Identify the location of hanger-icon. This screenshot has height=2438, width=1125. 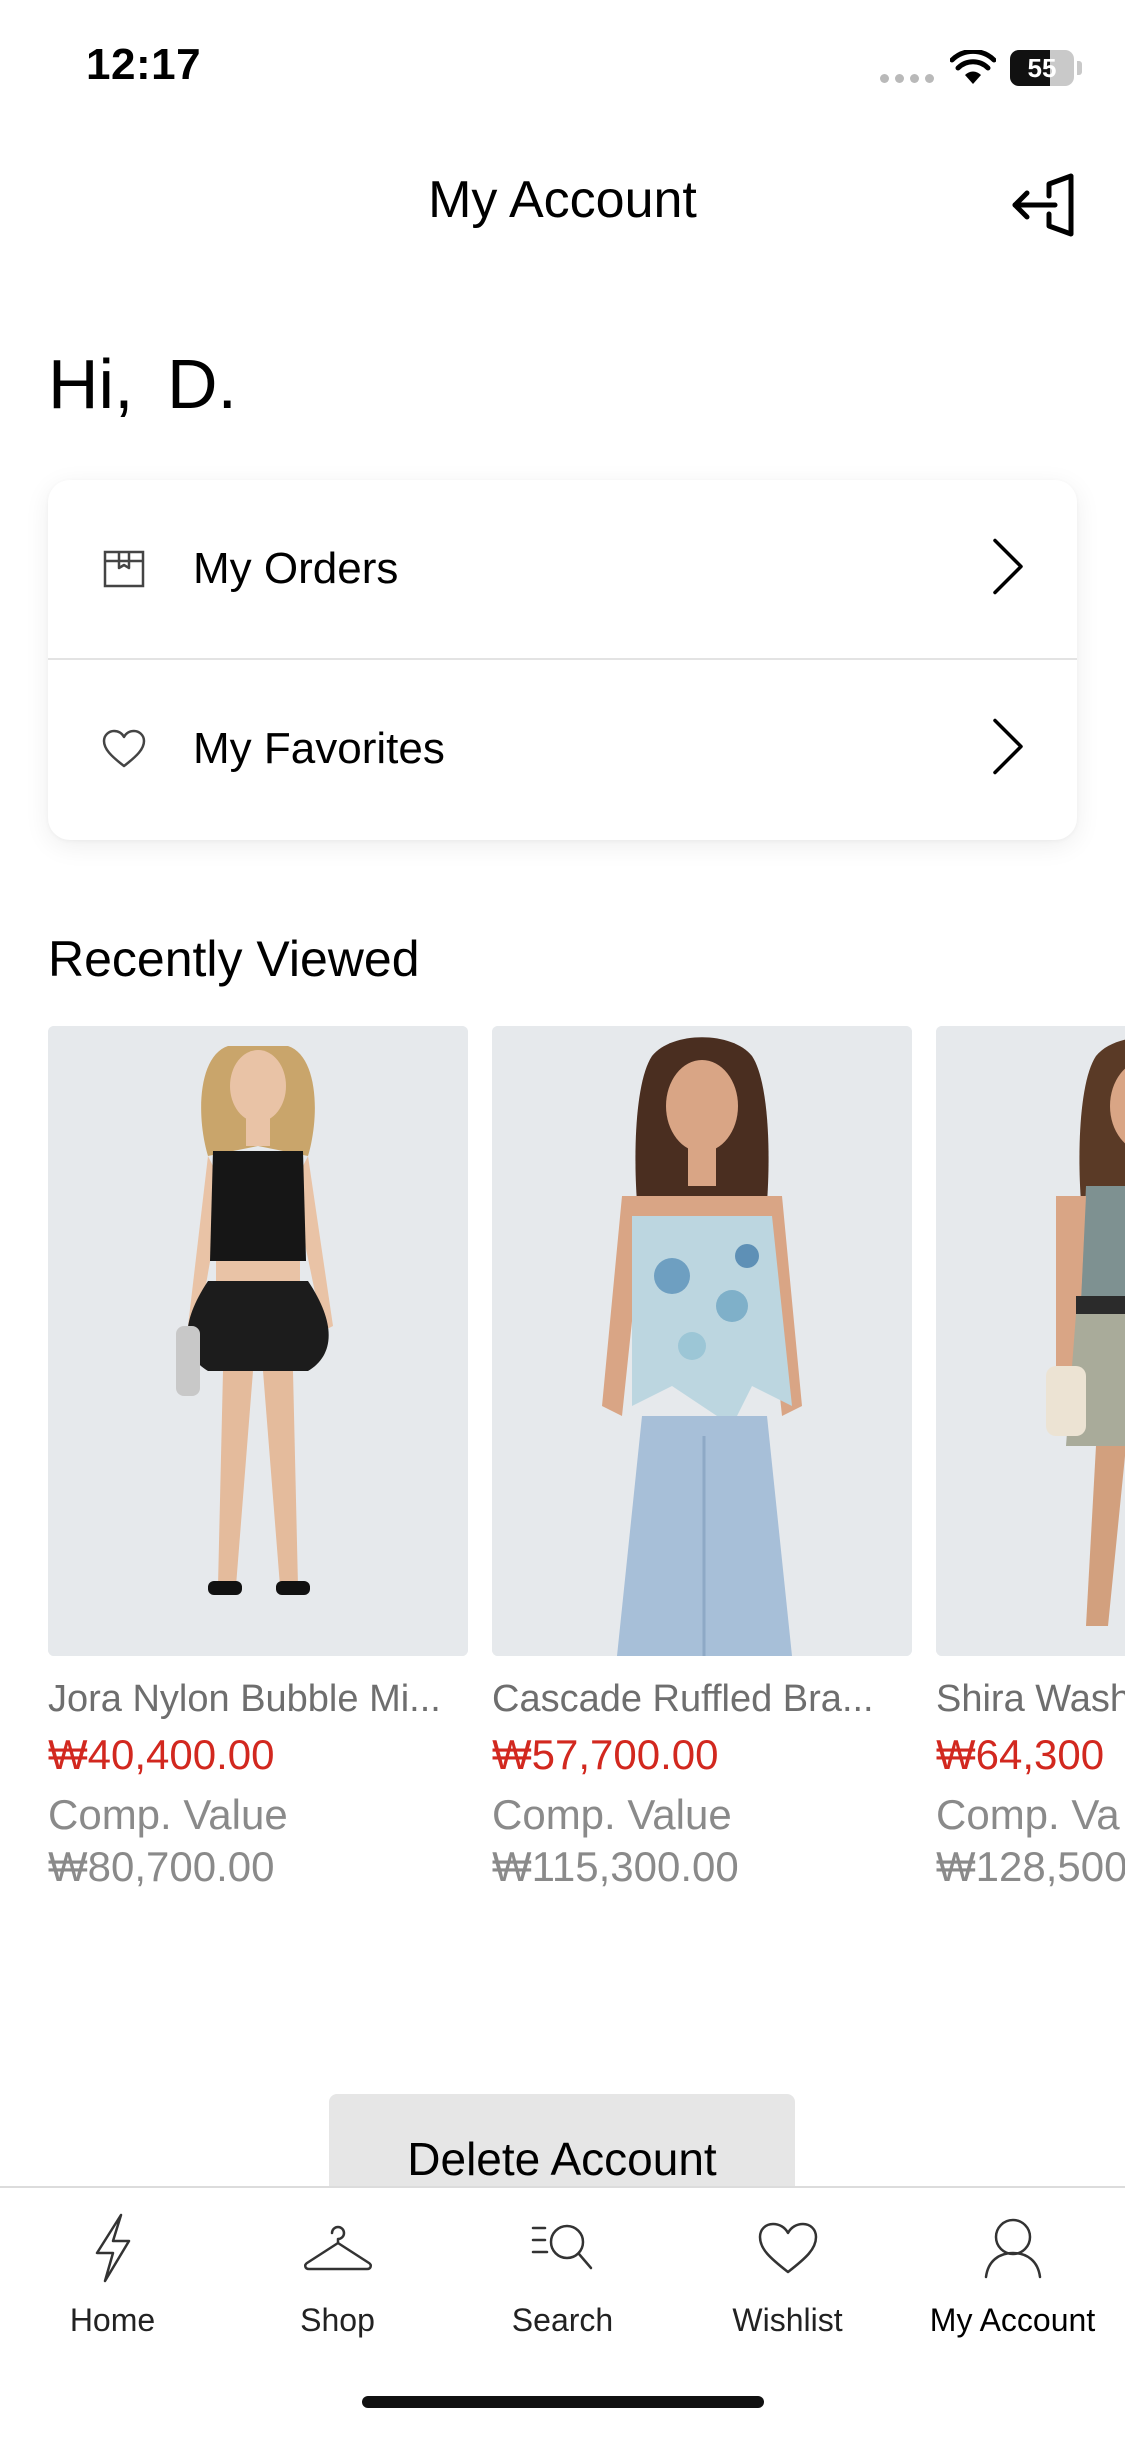
(337, 2248).